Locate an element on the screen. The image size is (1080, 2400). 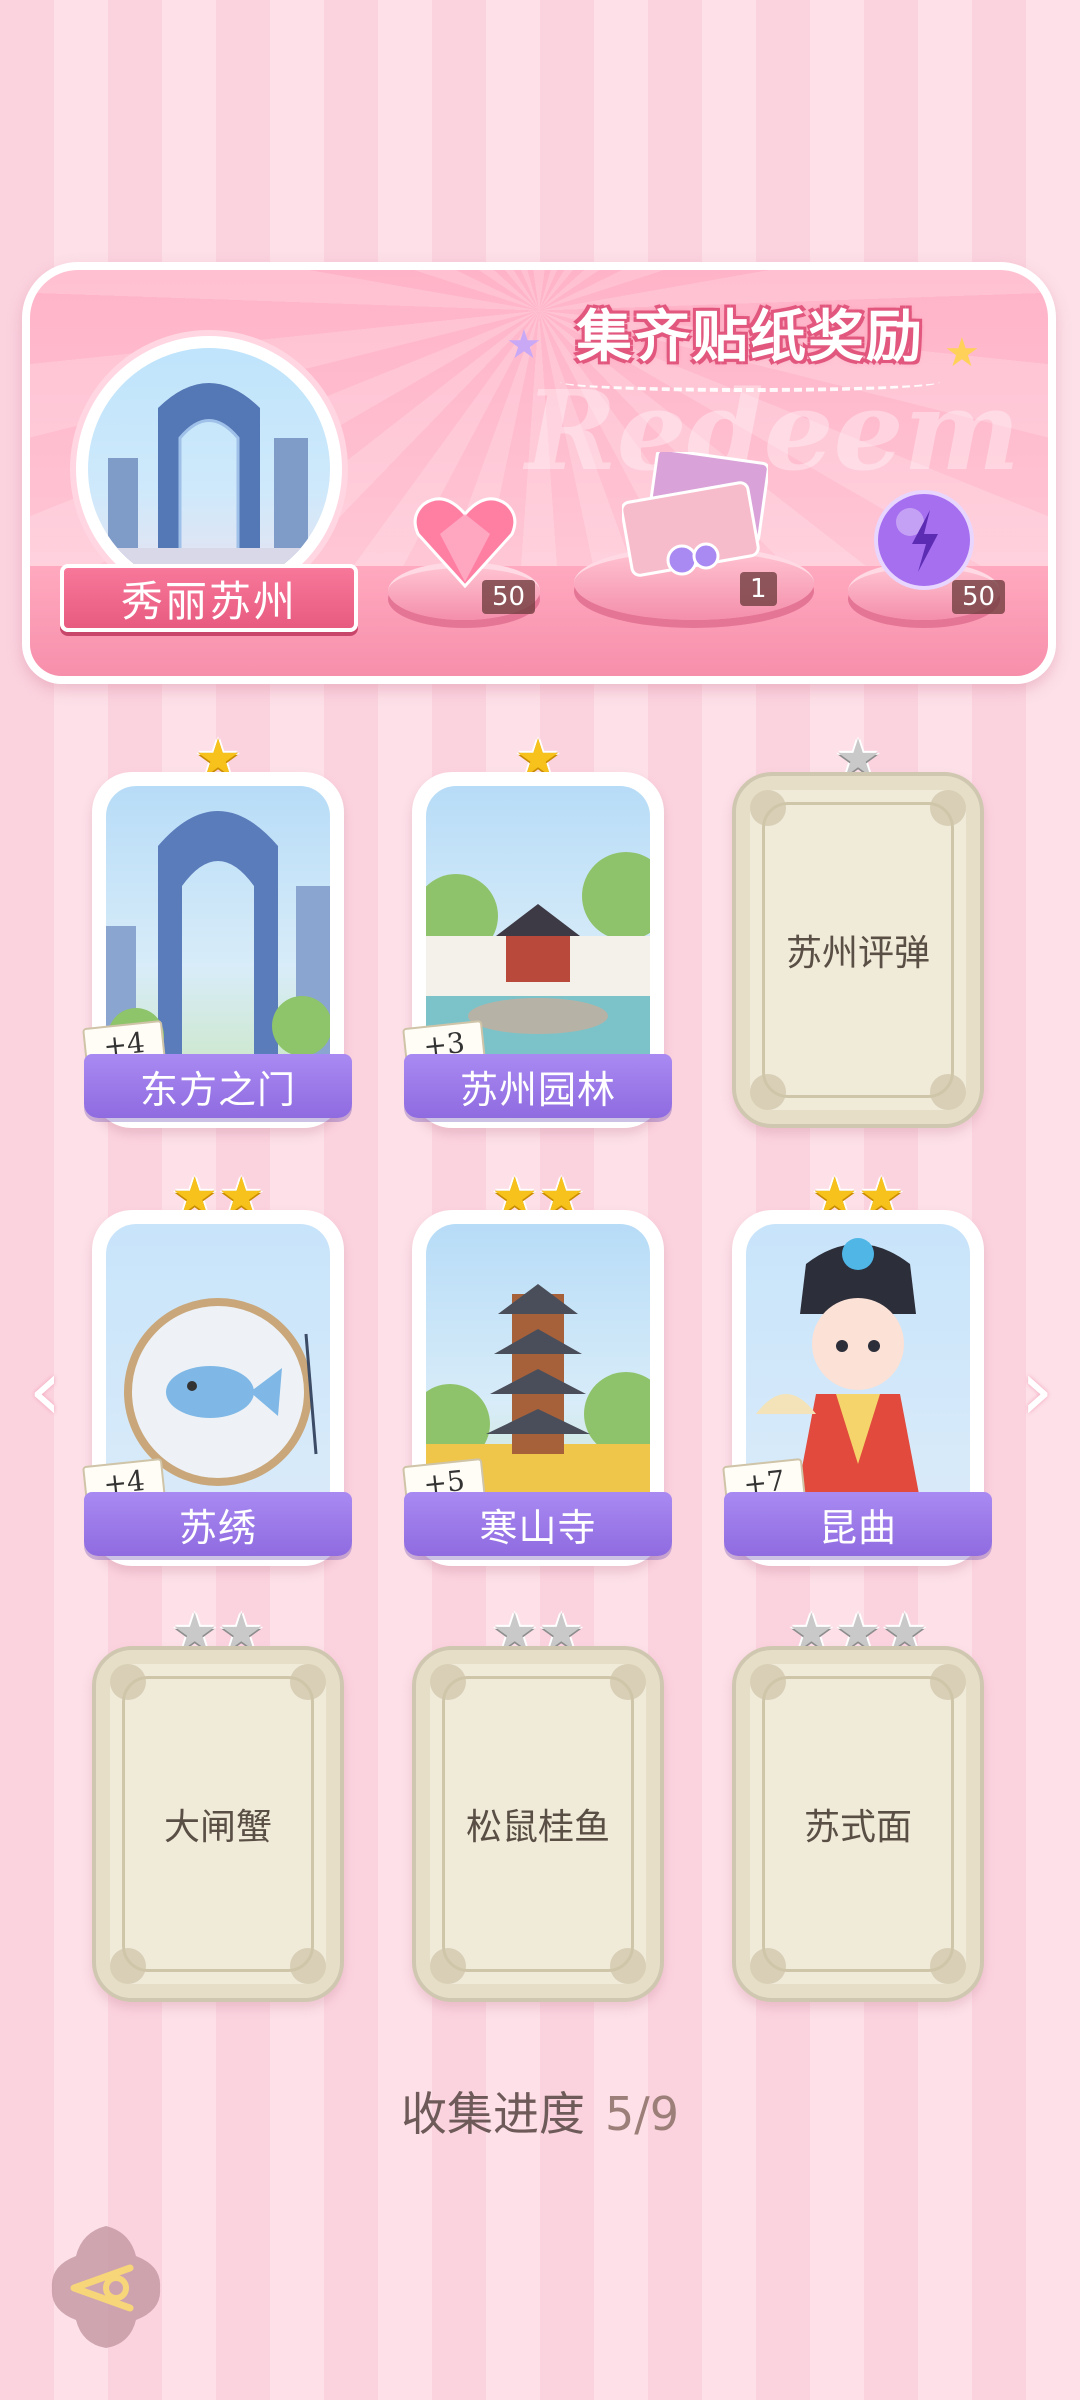
sticker-card: +4 东方之门 is located at coordinates (217, 950).